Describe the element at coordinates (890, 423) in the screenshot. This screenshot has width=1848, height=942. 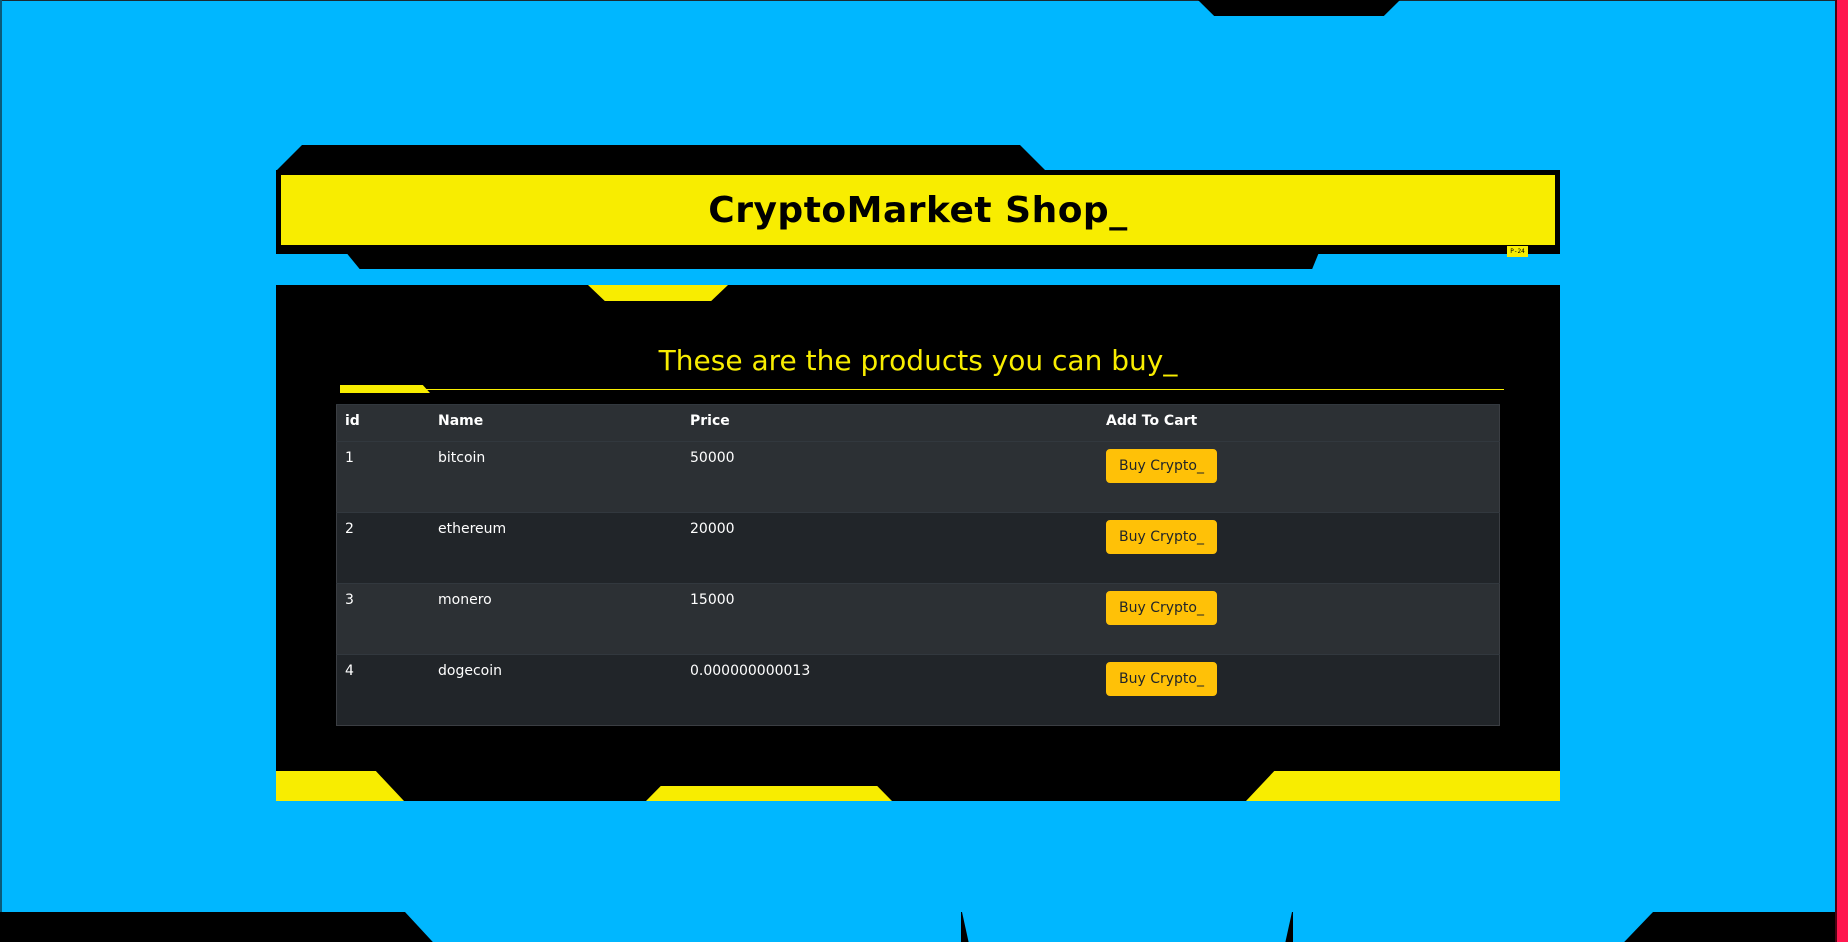
I see `column-header-price: Price` at that location.